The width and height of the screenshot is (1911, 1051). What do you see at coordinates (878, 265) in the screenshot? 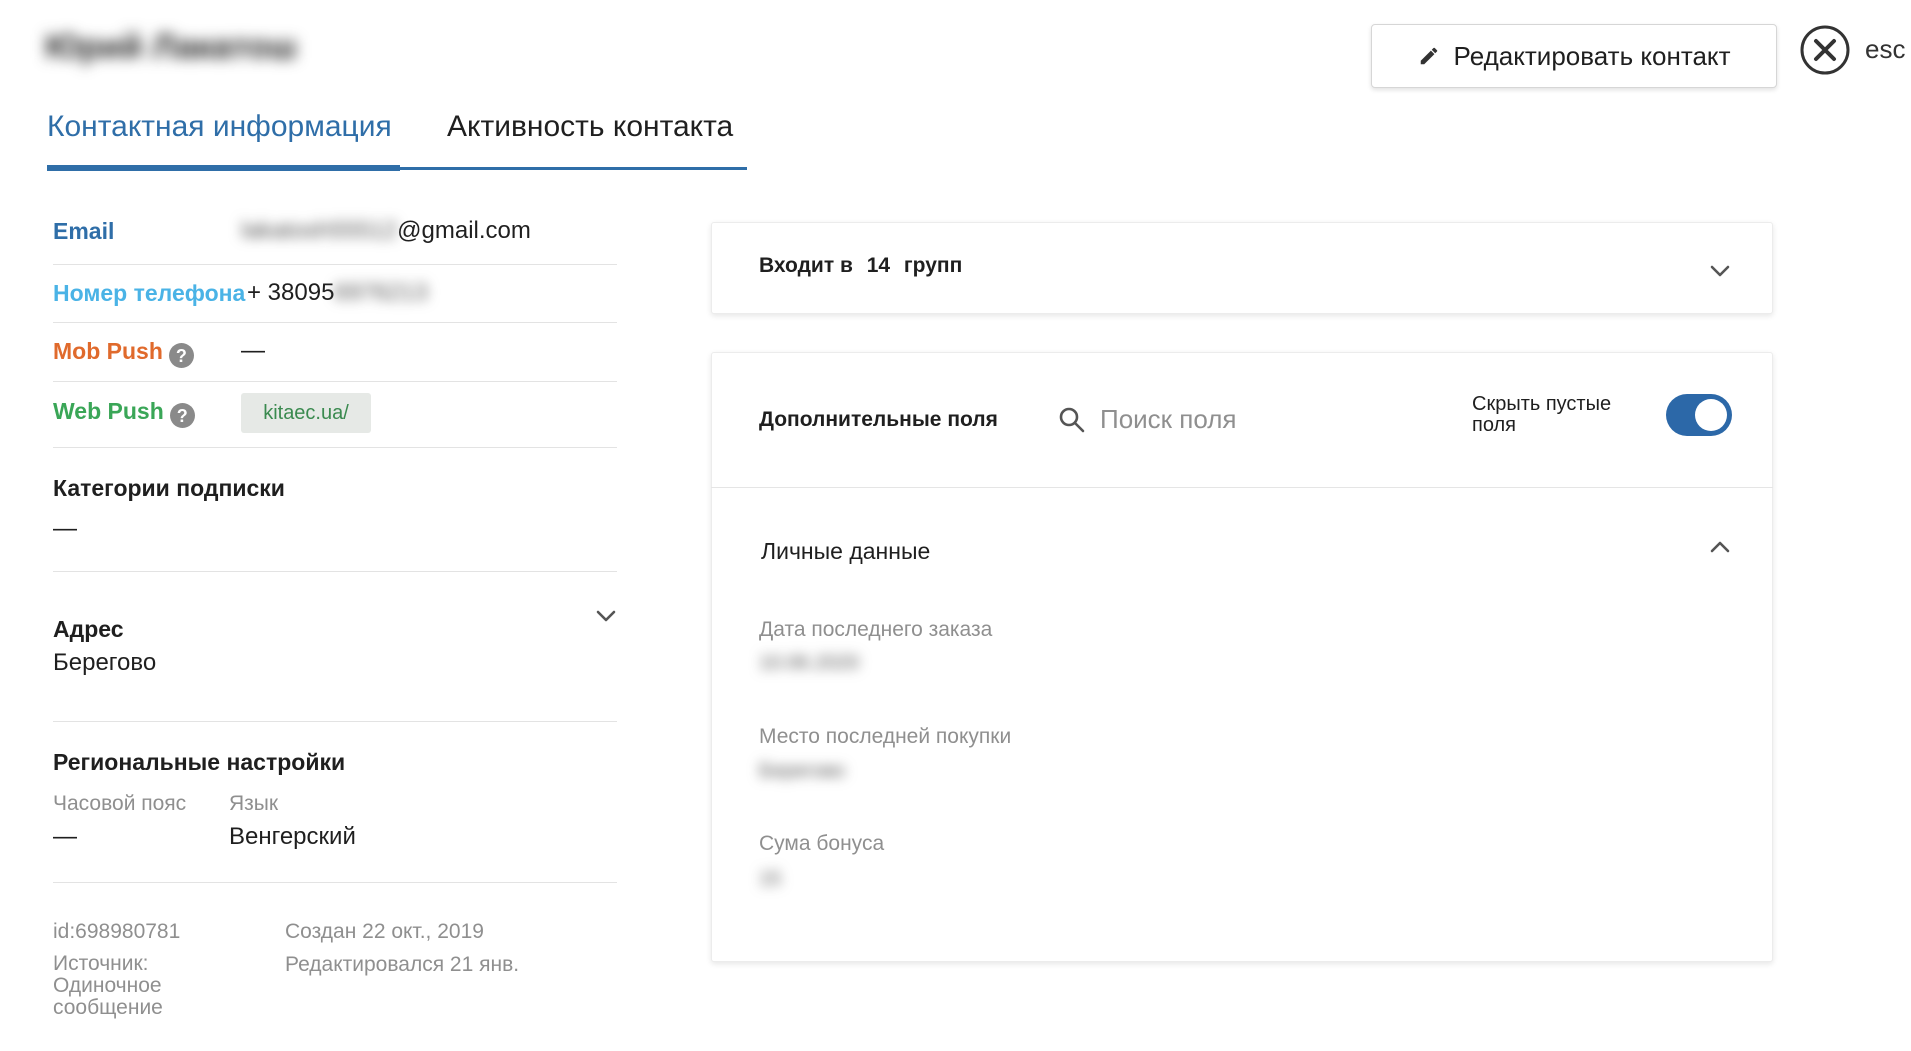
I see `groups-count: 14` at bounding box center [878, 265].